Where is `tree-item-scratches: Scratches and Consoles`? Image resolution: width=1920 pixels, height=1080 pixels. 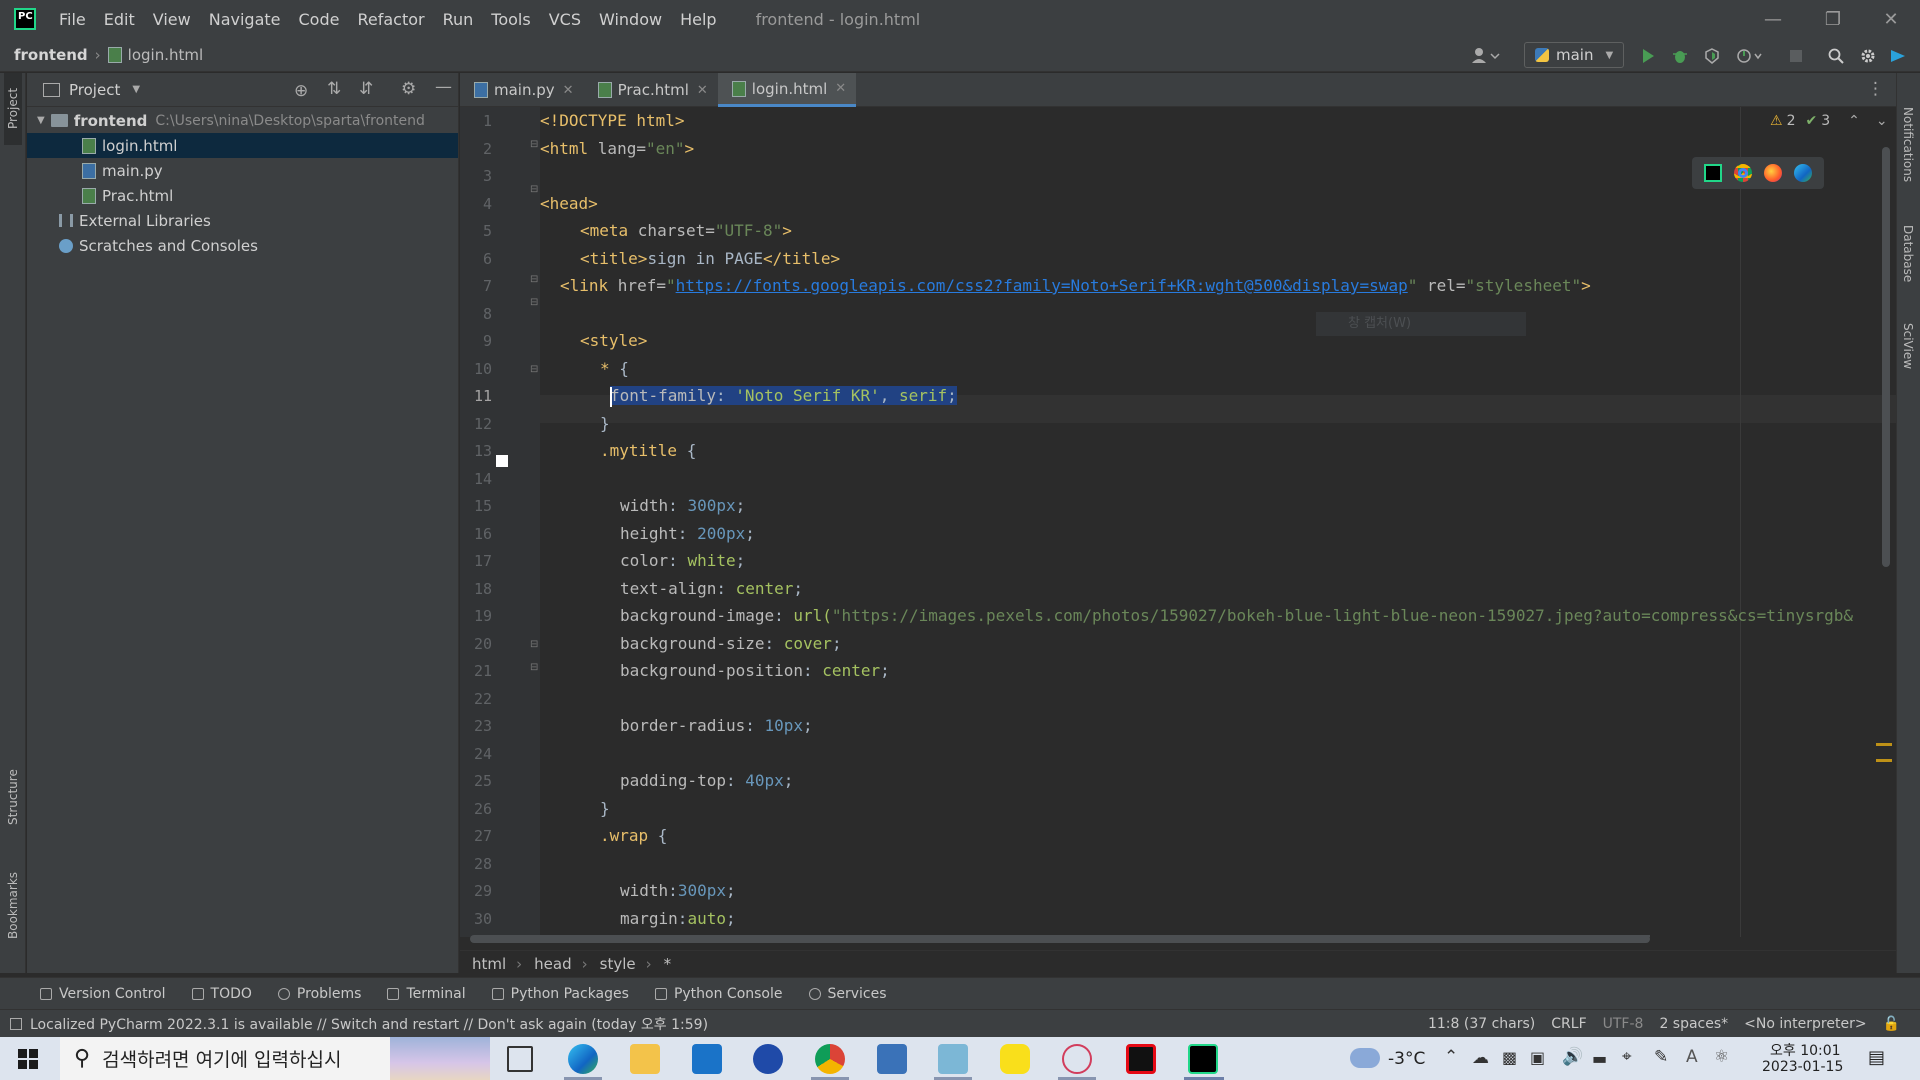
tree-item-scratches: Scratches and Consoles is located at coordinates (242, 245).